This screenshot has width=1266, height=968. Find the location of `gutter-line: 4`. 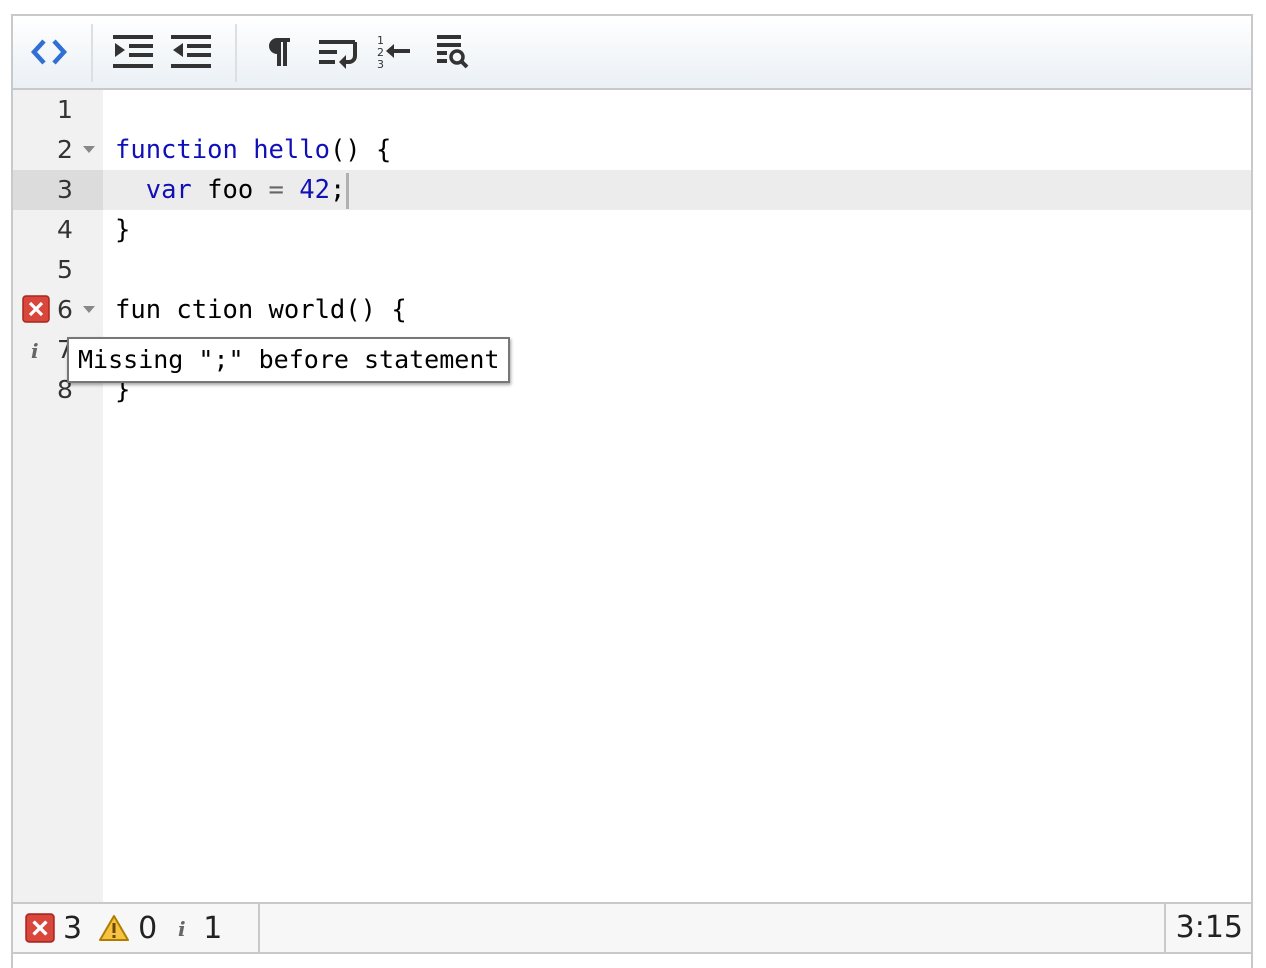

gutter-line: 4 is located at coordinates (58, 230).